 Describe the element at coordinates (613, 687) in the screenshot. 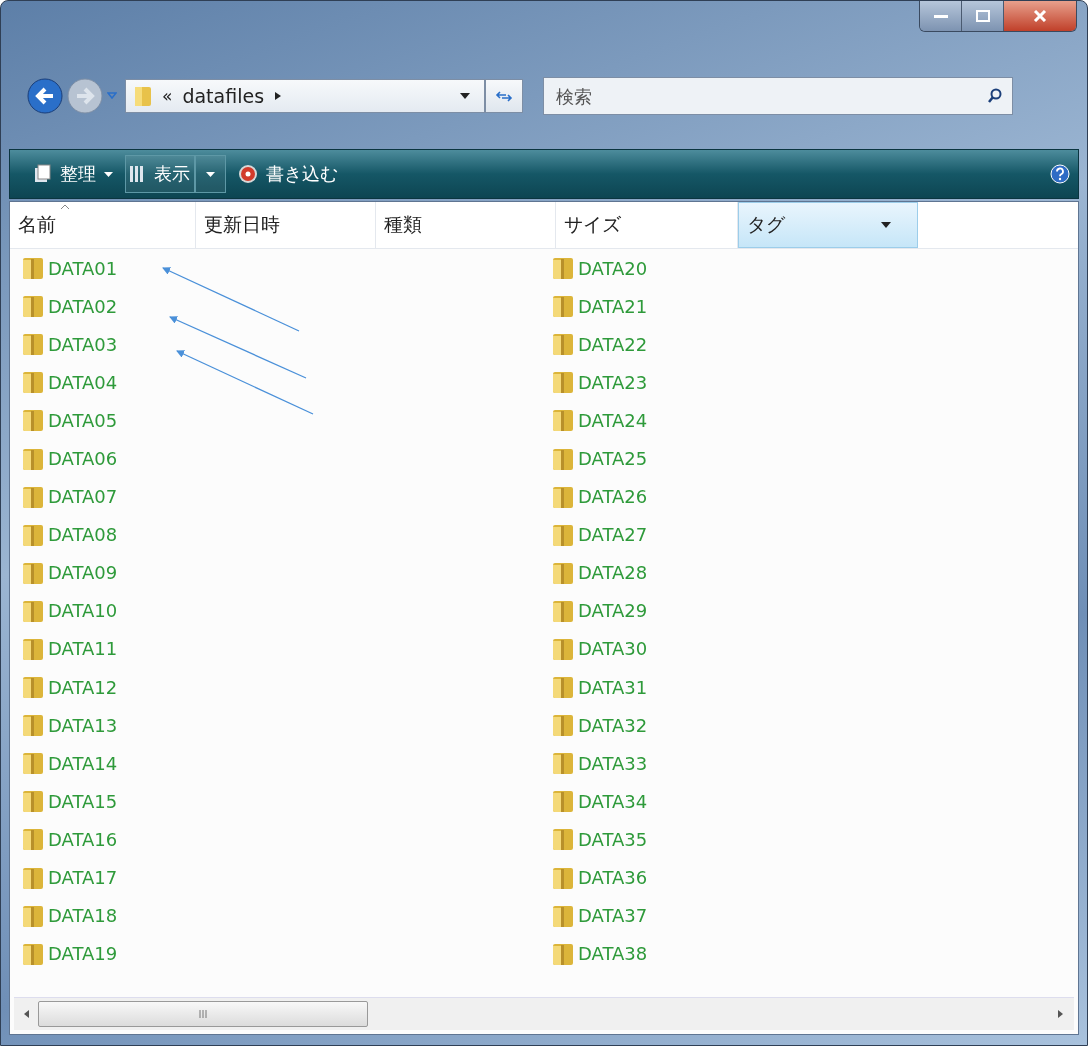

I see `folder-name: DATA31` at that location.